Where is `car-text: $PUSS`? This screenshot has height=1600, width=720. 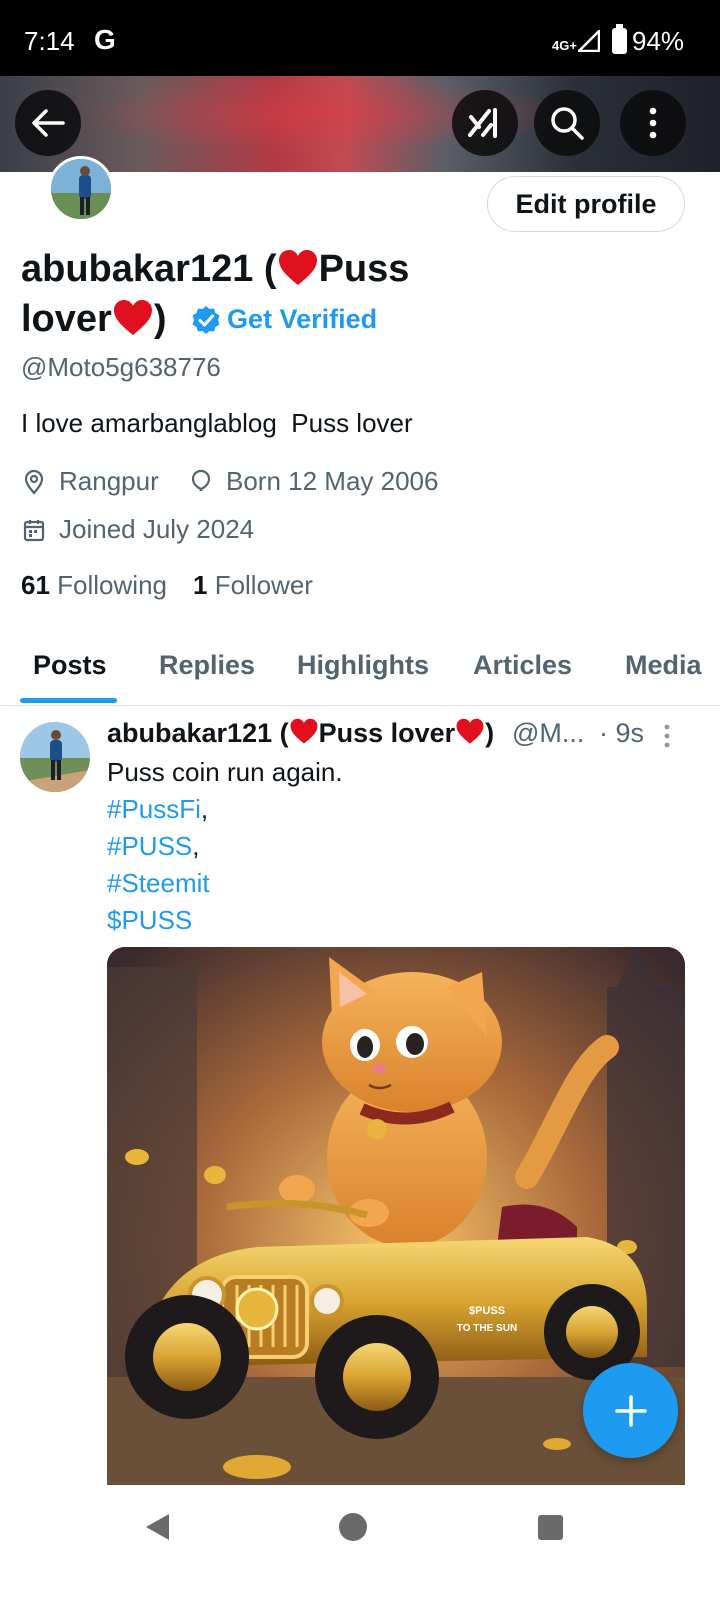 car-text: $PUSS is located at coordinates (487, 1311).